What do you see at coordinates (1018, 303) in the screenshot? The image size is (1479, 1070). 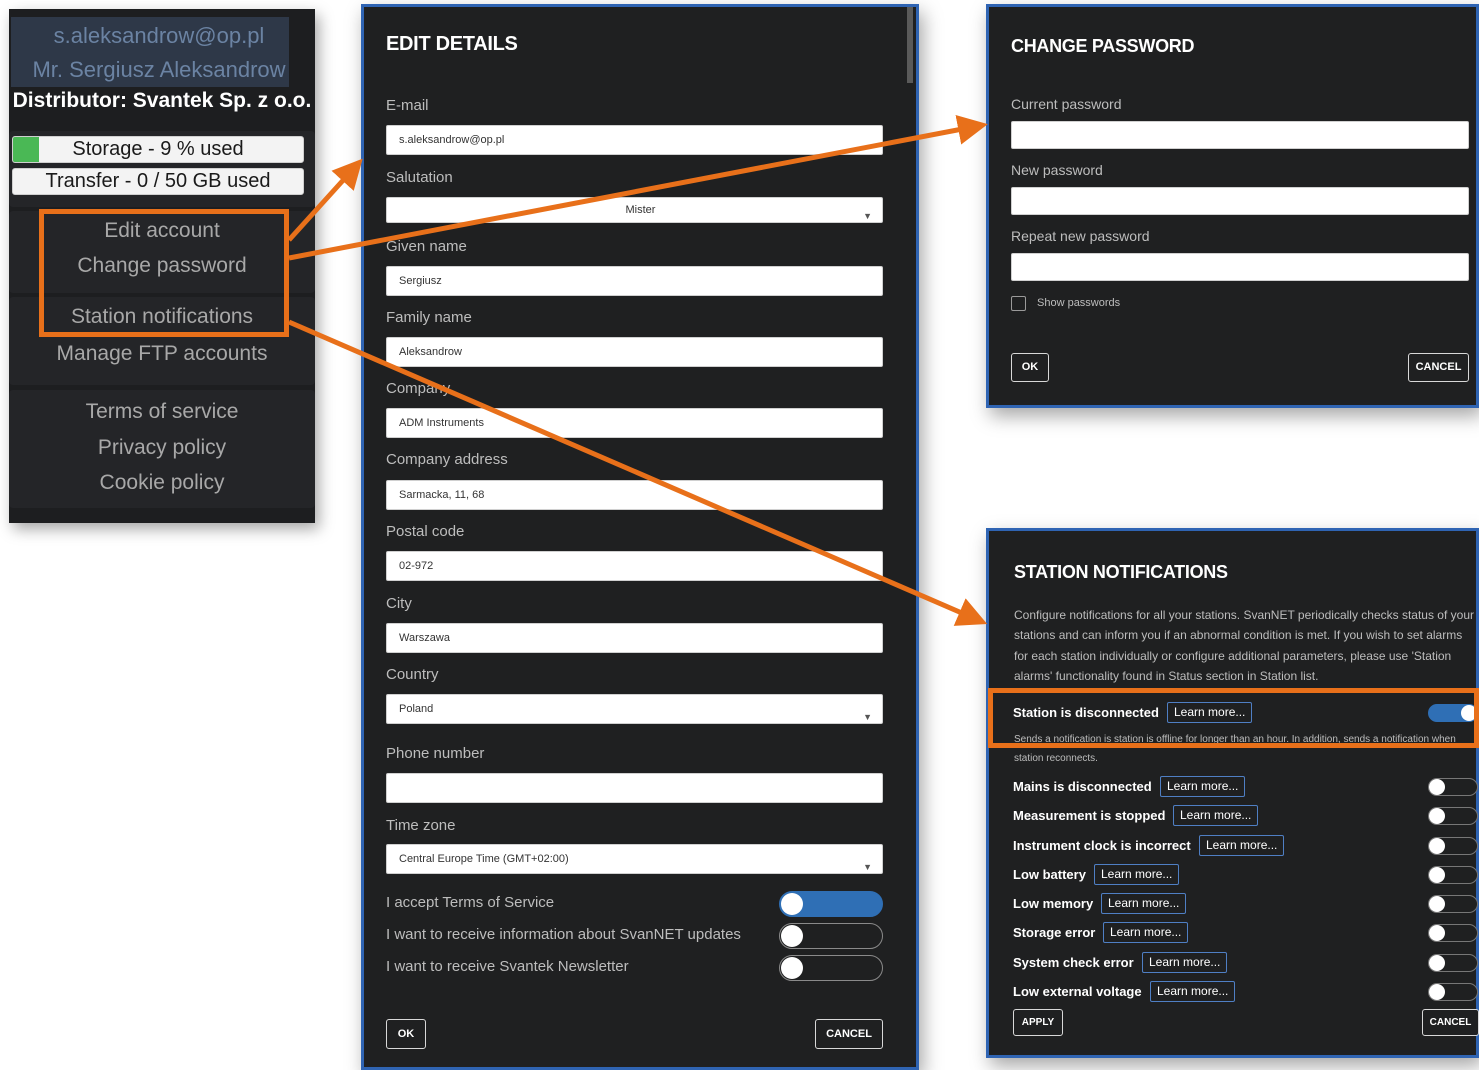 I see `show-passwords-checkbox` at bounding box center [1018, 303].